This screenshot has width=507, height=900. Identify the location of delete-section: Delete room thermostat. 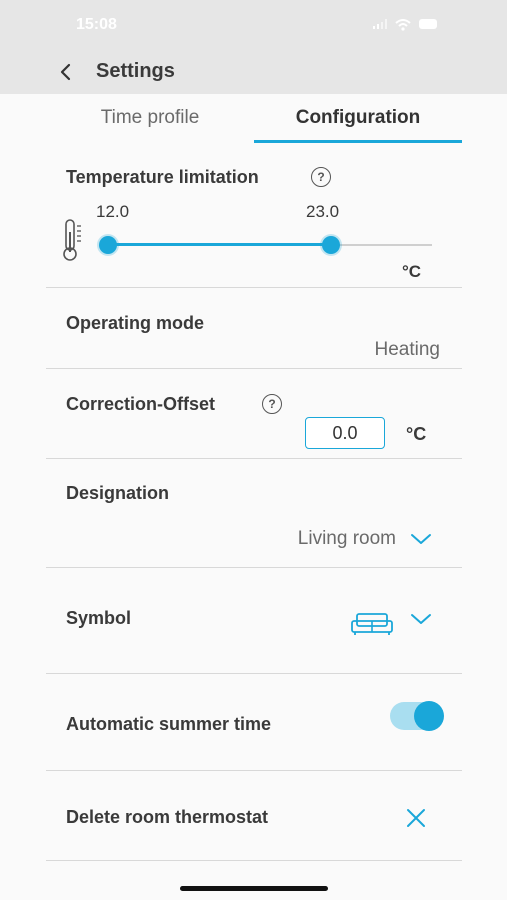
(254, 816).